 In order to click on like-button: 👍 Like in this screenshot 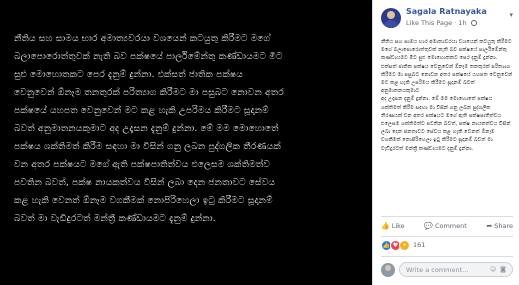, I will do `click(393, 226)`.